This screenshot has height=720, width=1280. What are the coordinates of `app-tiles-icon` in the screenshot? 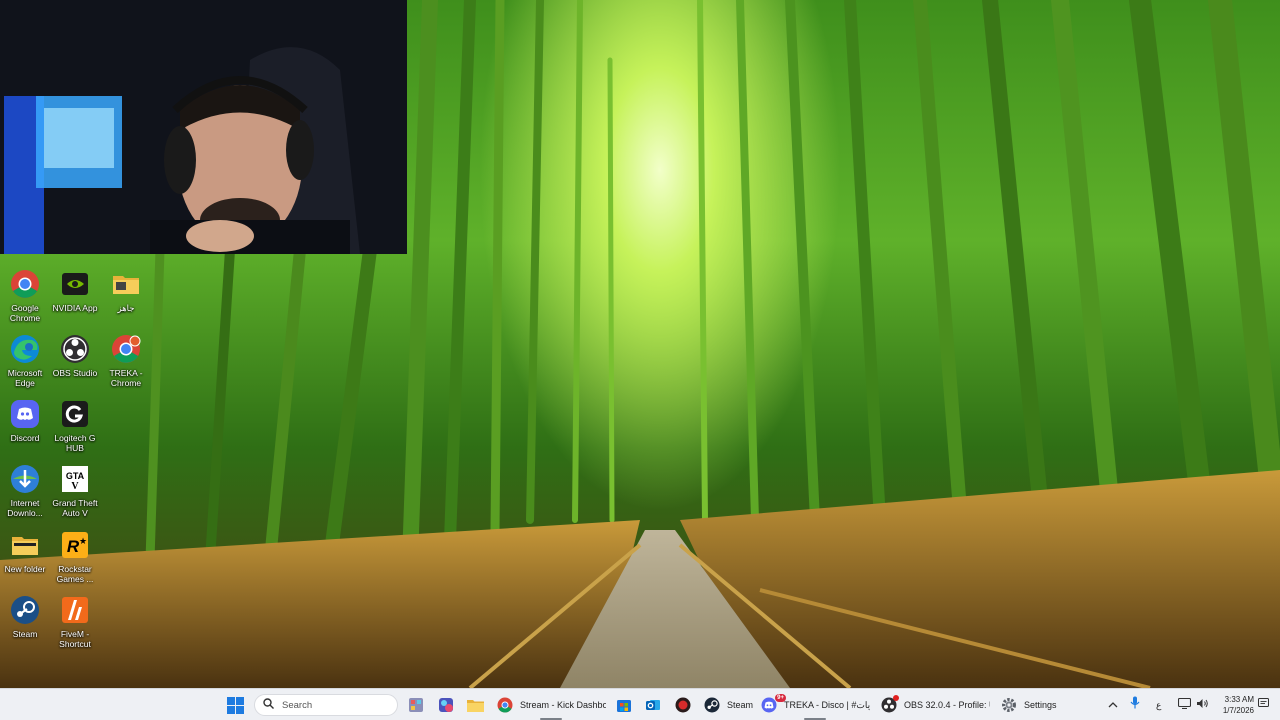 It's located at (416, 705).